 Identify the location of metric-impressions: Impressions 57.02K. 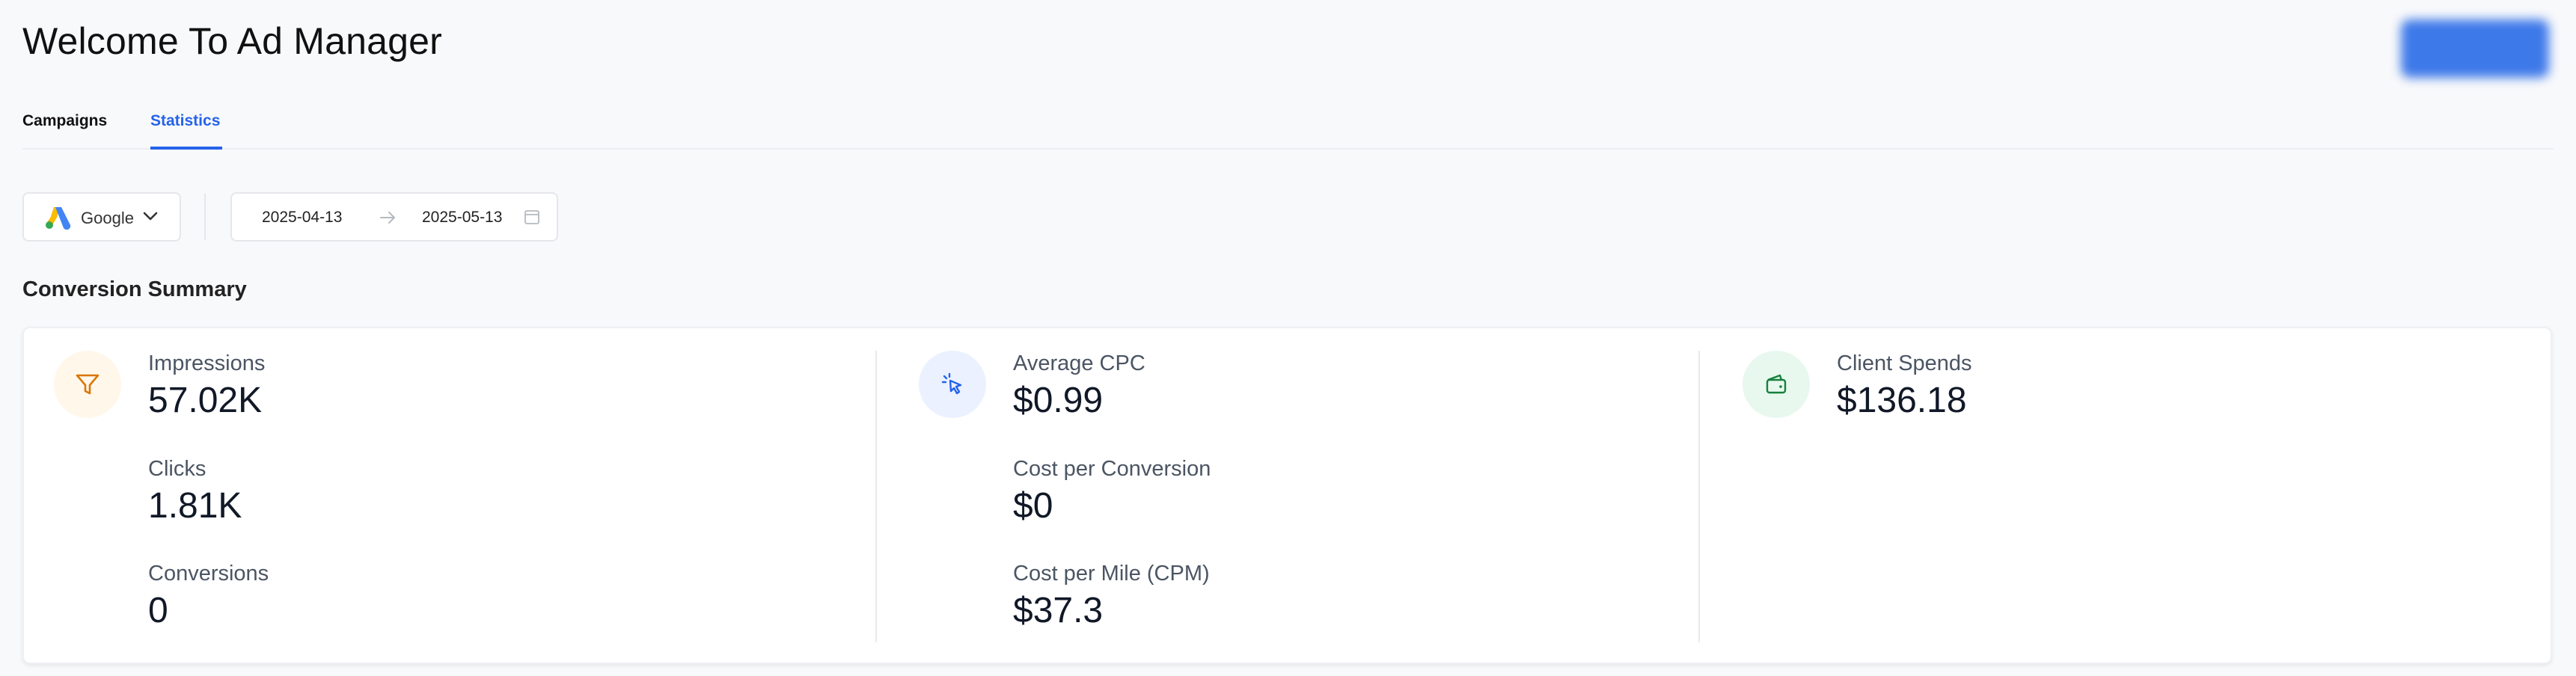
(206, 387).